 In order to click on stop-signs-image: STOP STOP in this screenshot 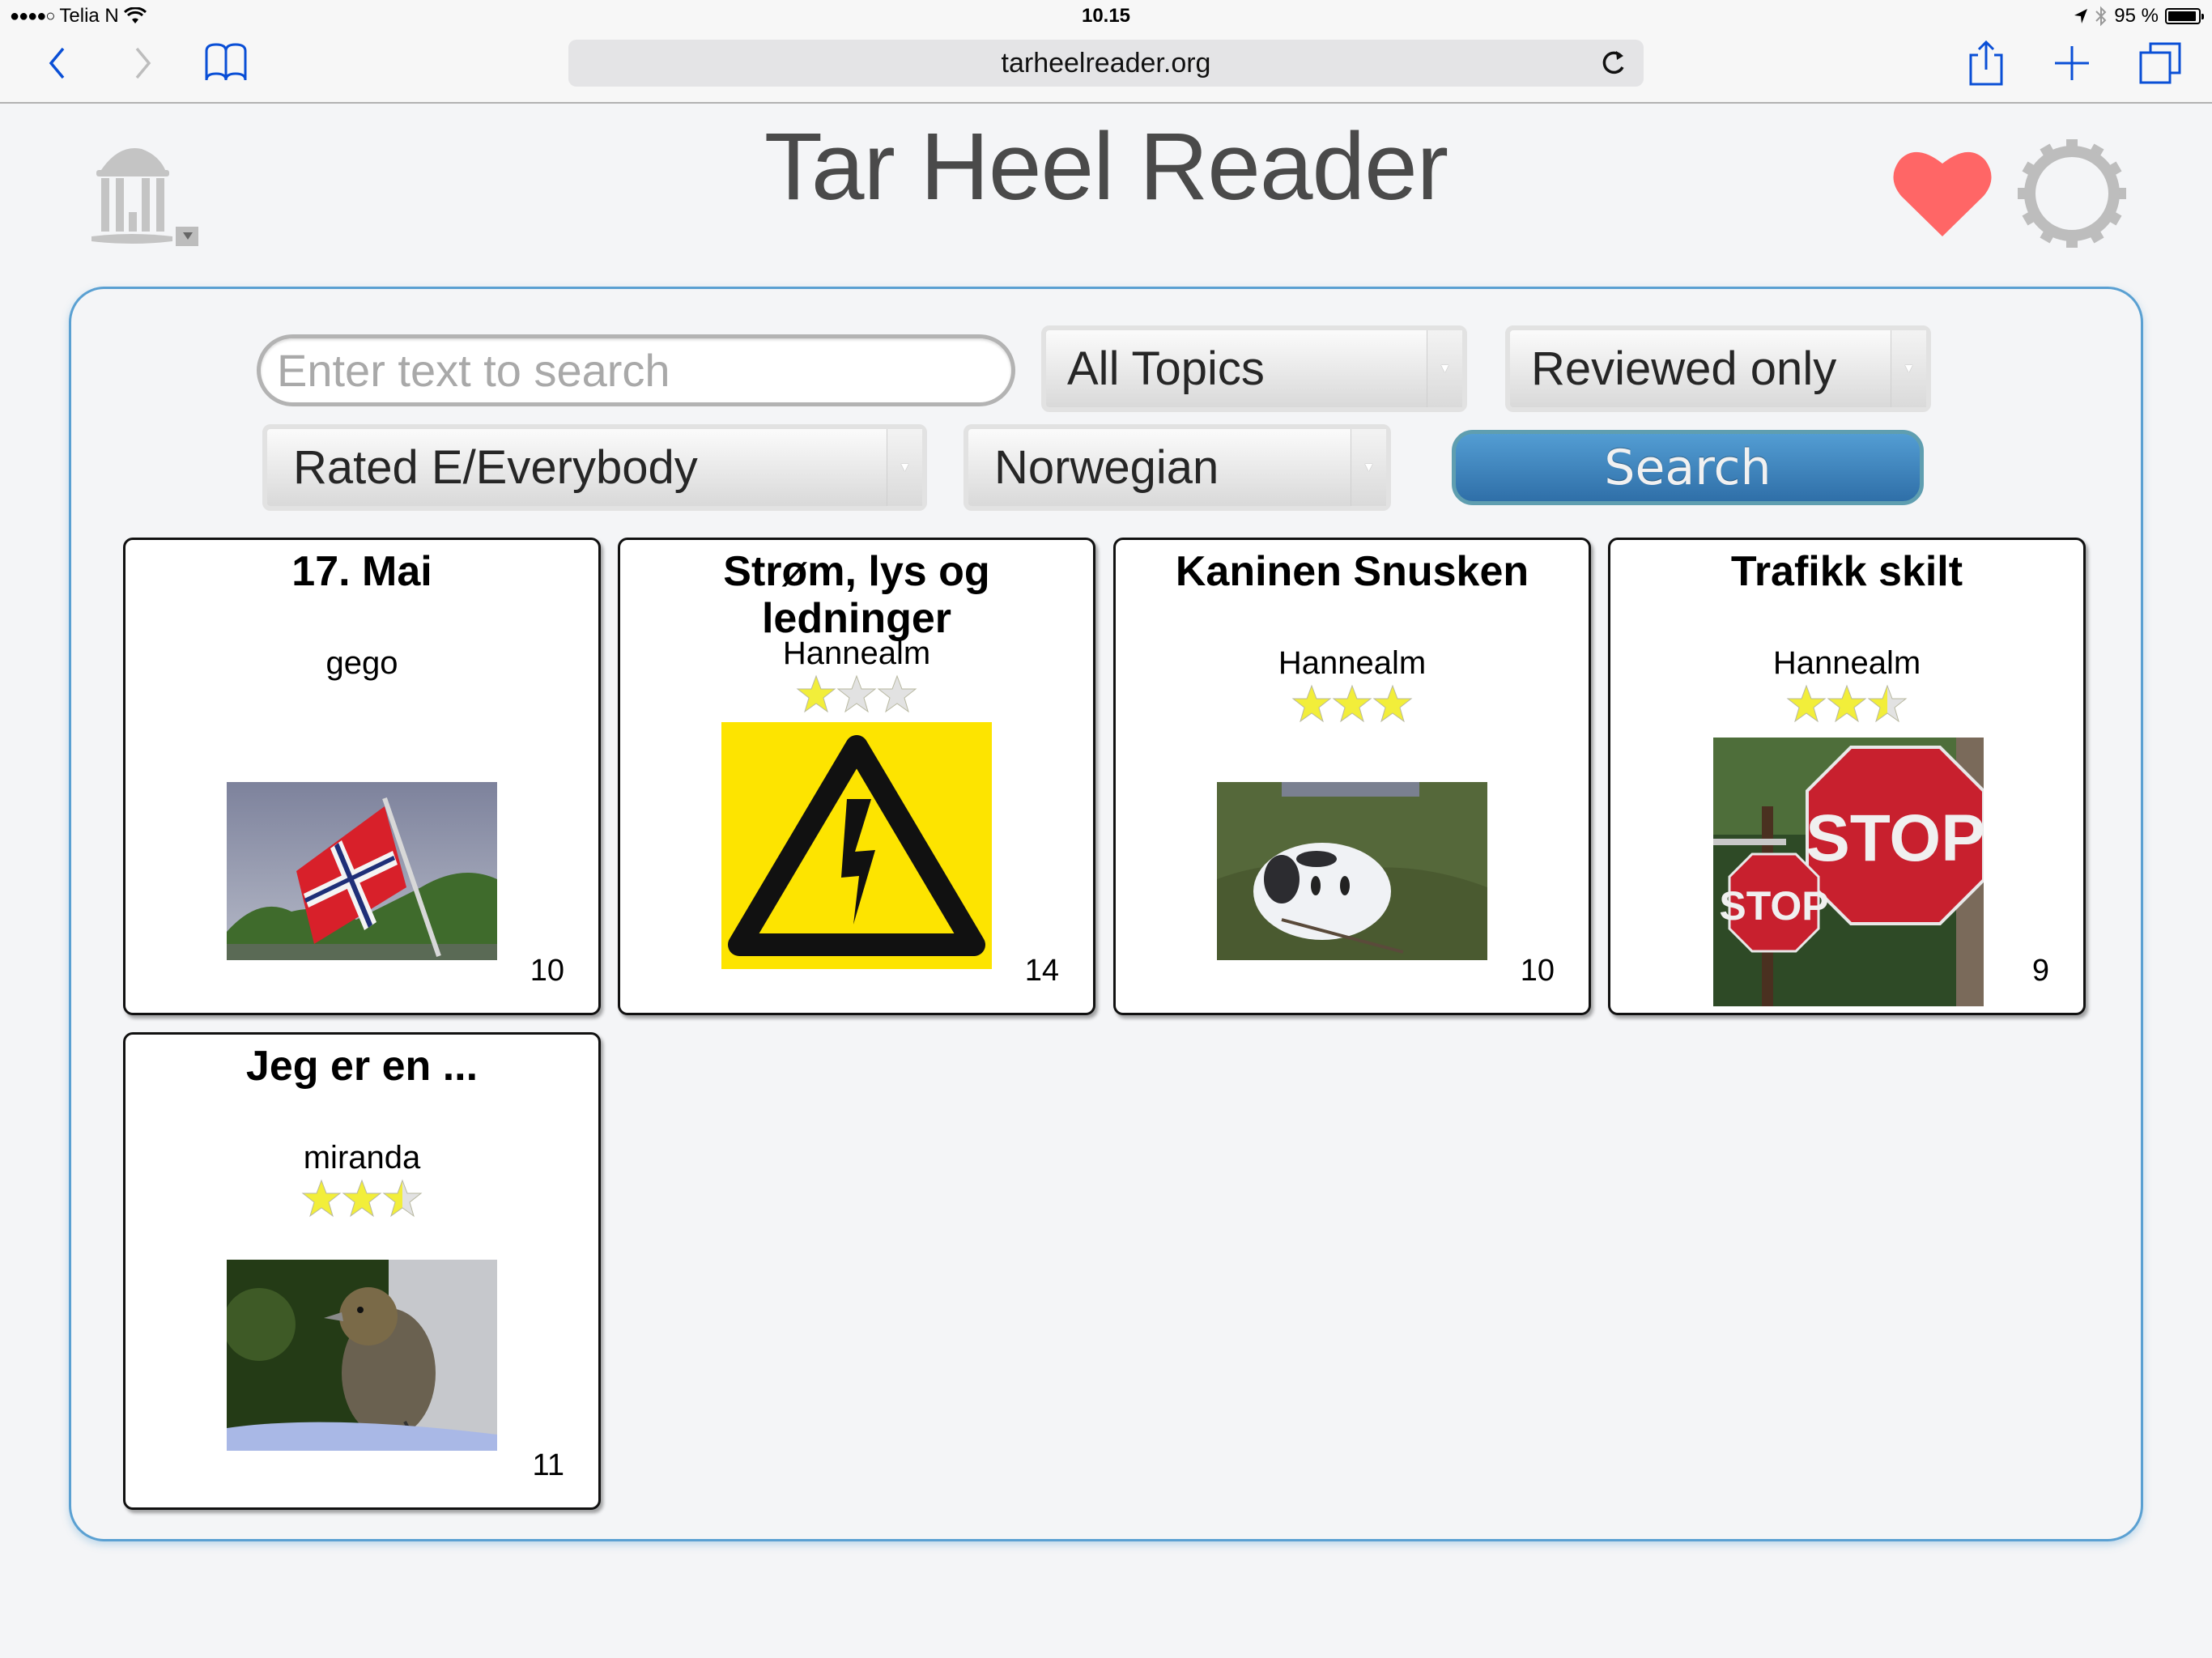, I will do `click(1848, 872)`.